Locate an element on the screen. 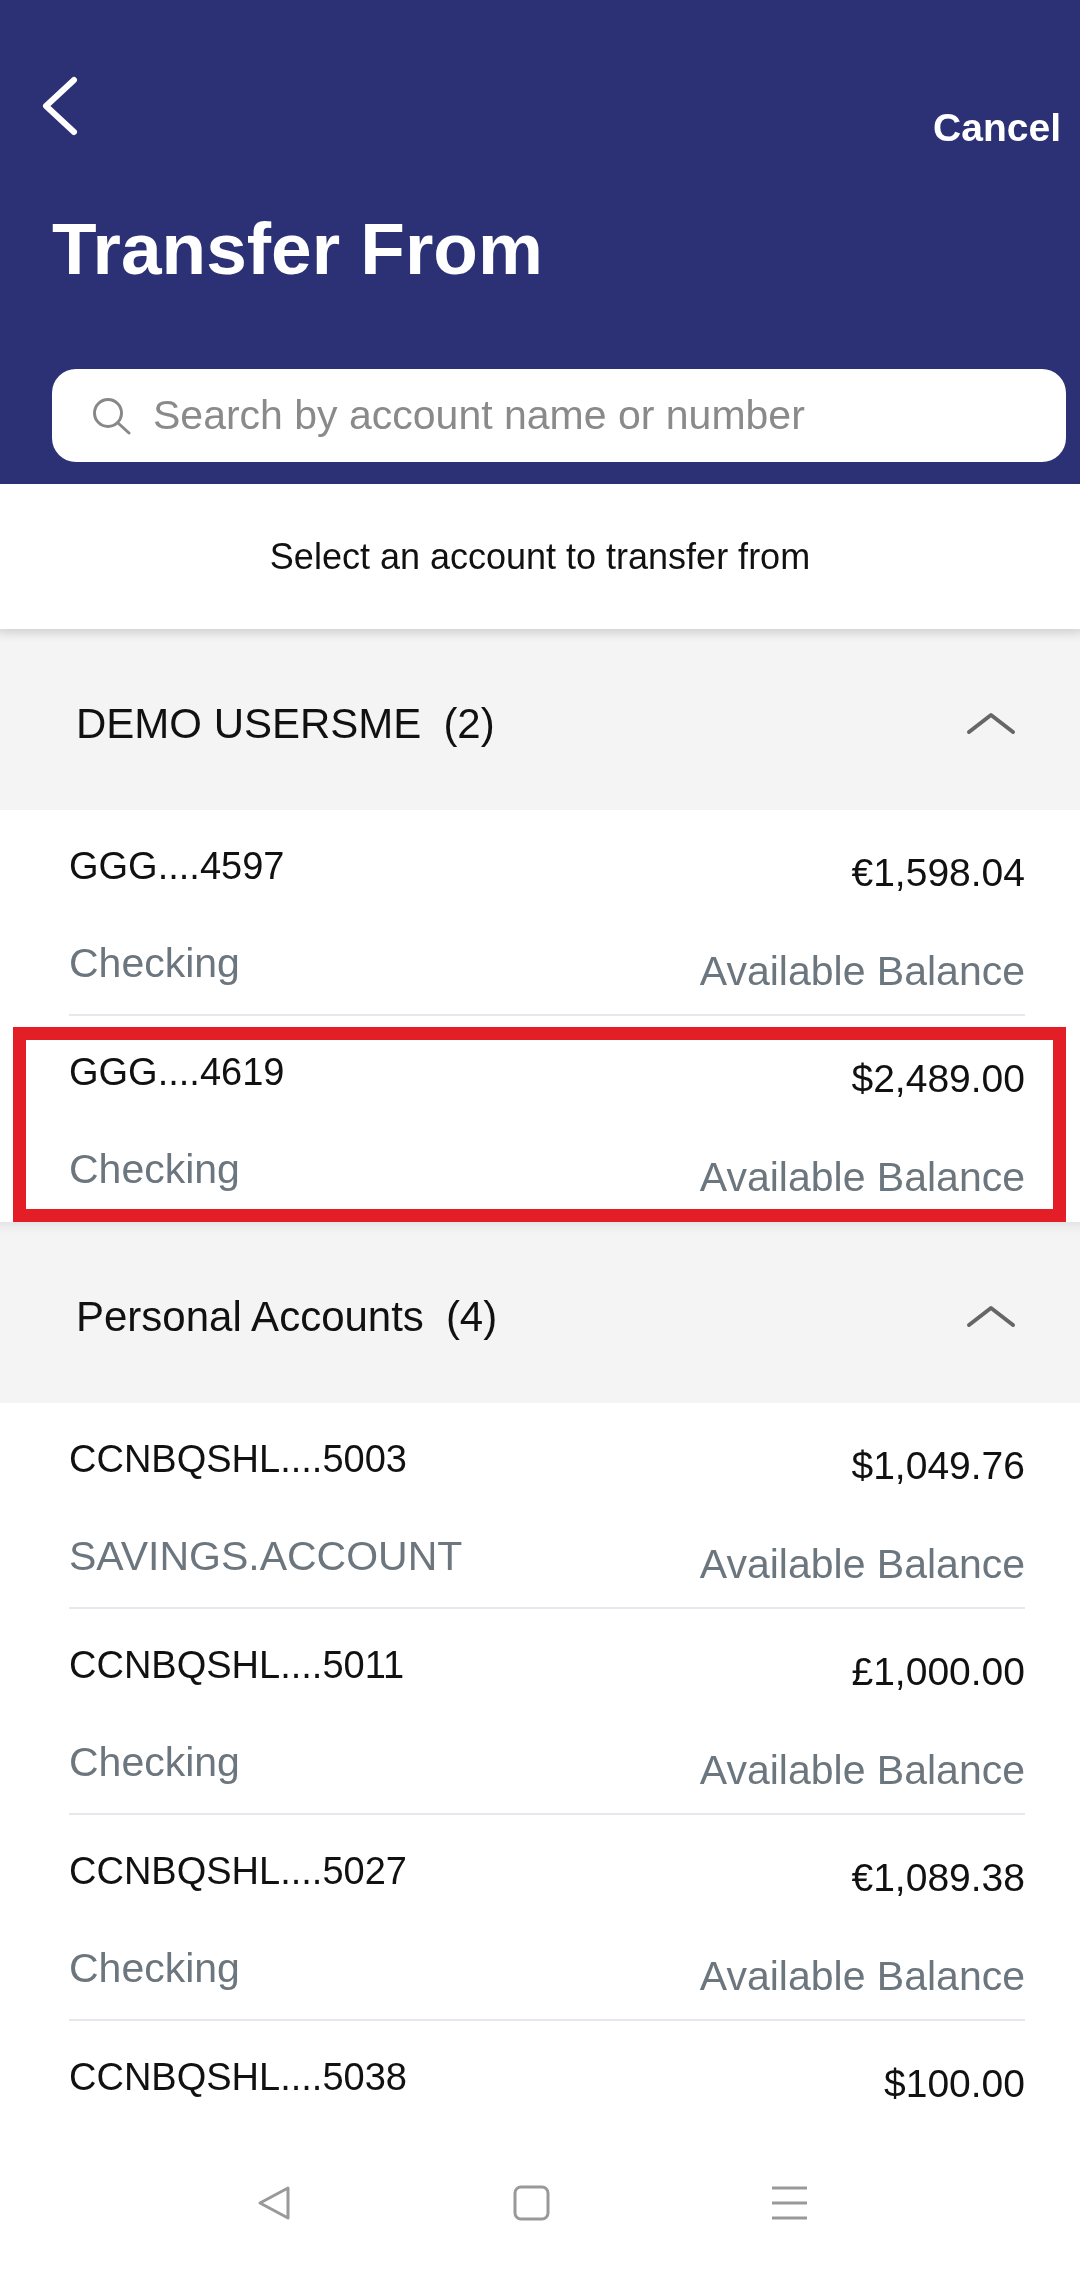 The height and width of the screenshot is (2270, 1080). instruction-text: Select an account to transfer from is located at coordinates (540, 556).